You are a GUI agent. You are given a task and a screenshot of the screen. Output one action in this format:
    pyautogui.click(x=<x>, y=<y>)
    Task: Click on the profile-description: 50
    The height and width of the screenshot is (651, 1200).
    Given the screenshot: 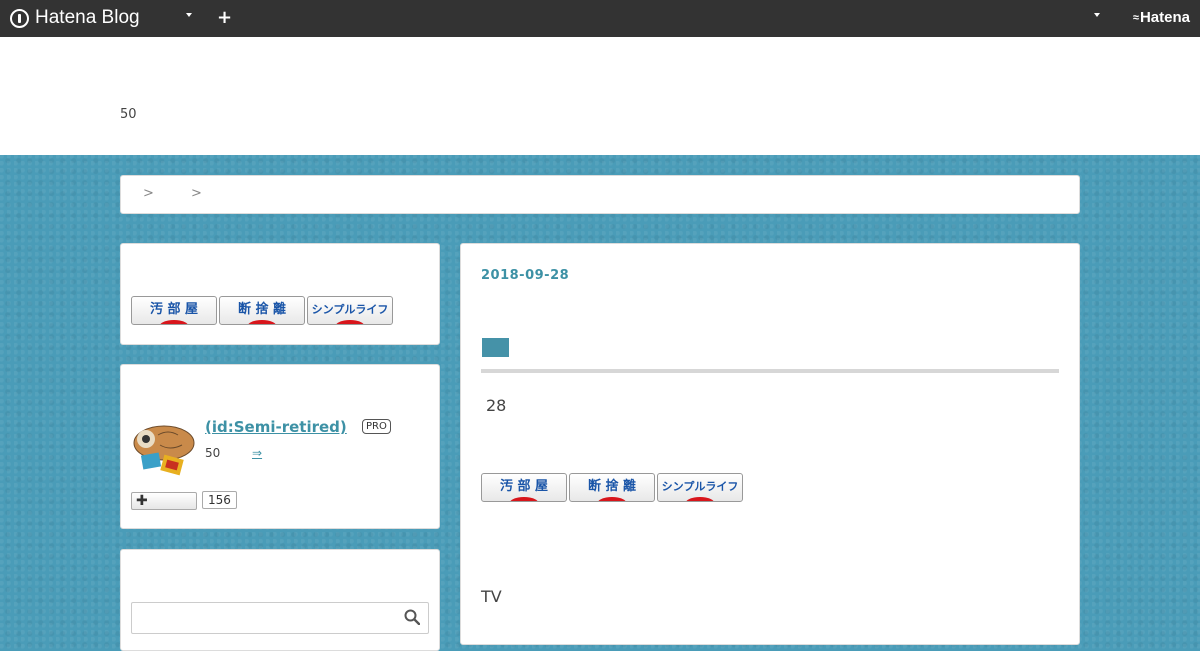 What is the action you would take?
    pyautogui.click(x=213, y=453)
    